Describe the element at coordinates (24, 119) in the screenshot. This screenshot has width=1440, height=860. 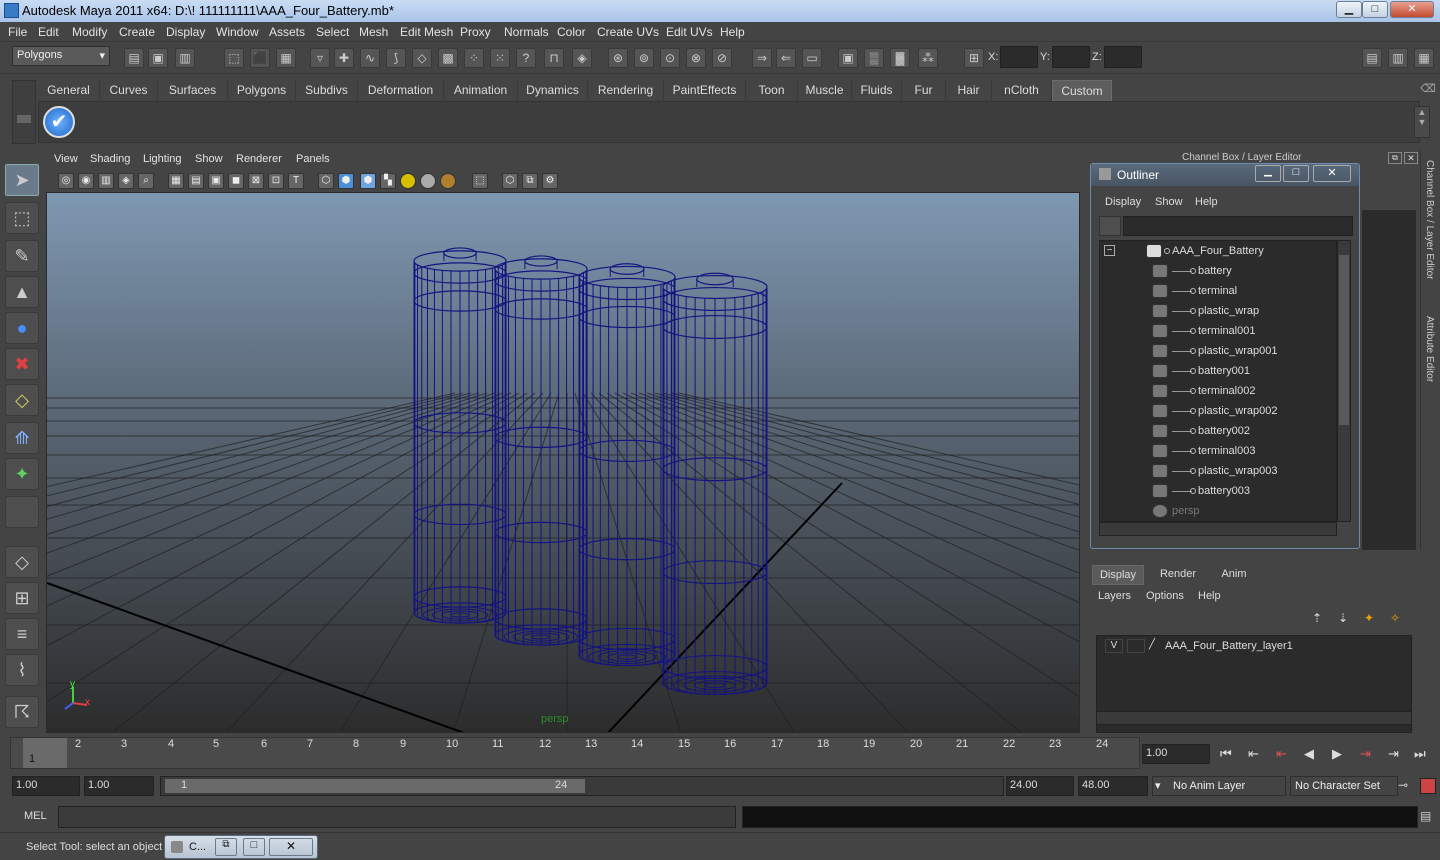
I see `shelf-menu-icon` at that location.